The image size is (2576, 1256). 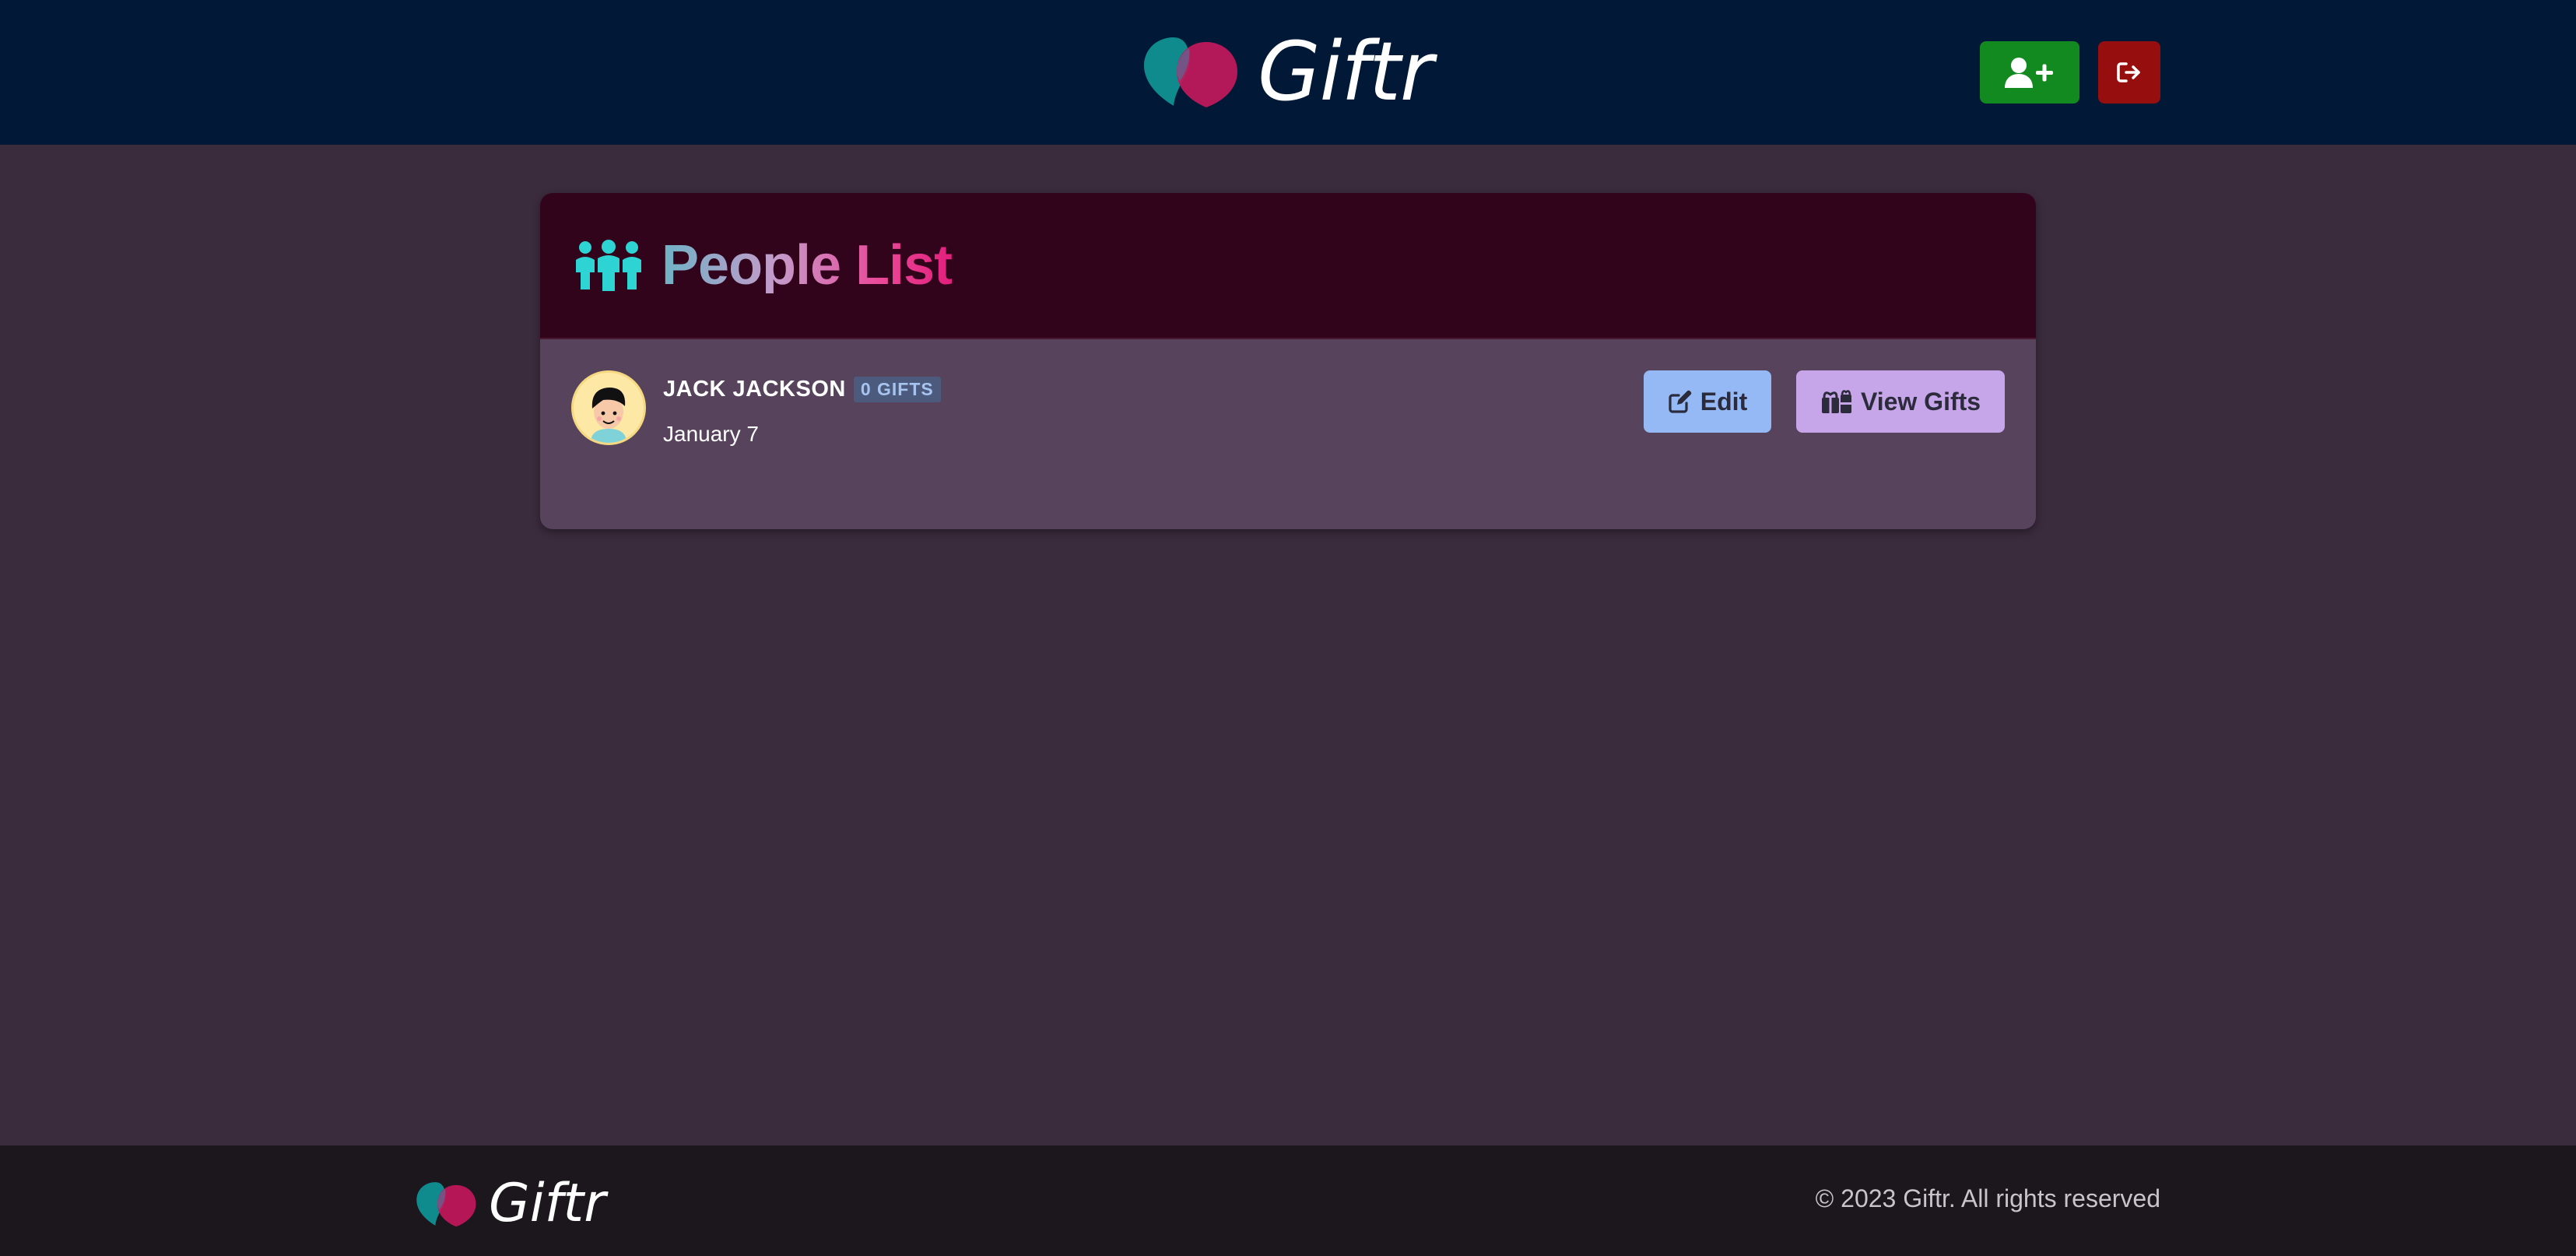 I want to click on person-name-line: JACK JACKSON 0 GIFTS, so click(x=802, y=390).